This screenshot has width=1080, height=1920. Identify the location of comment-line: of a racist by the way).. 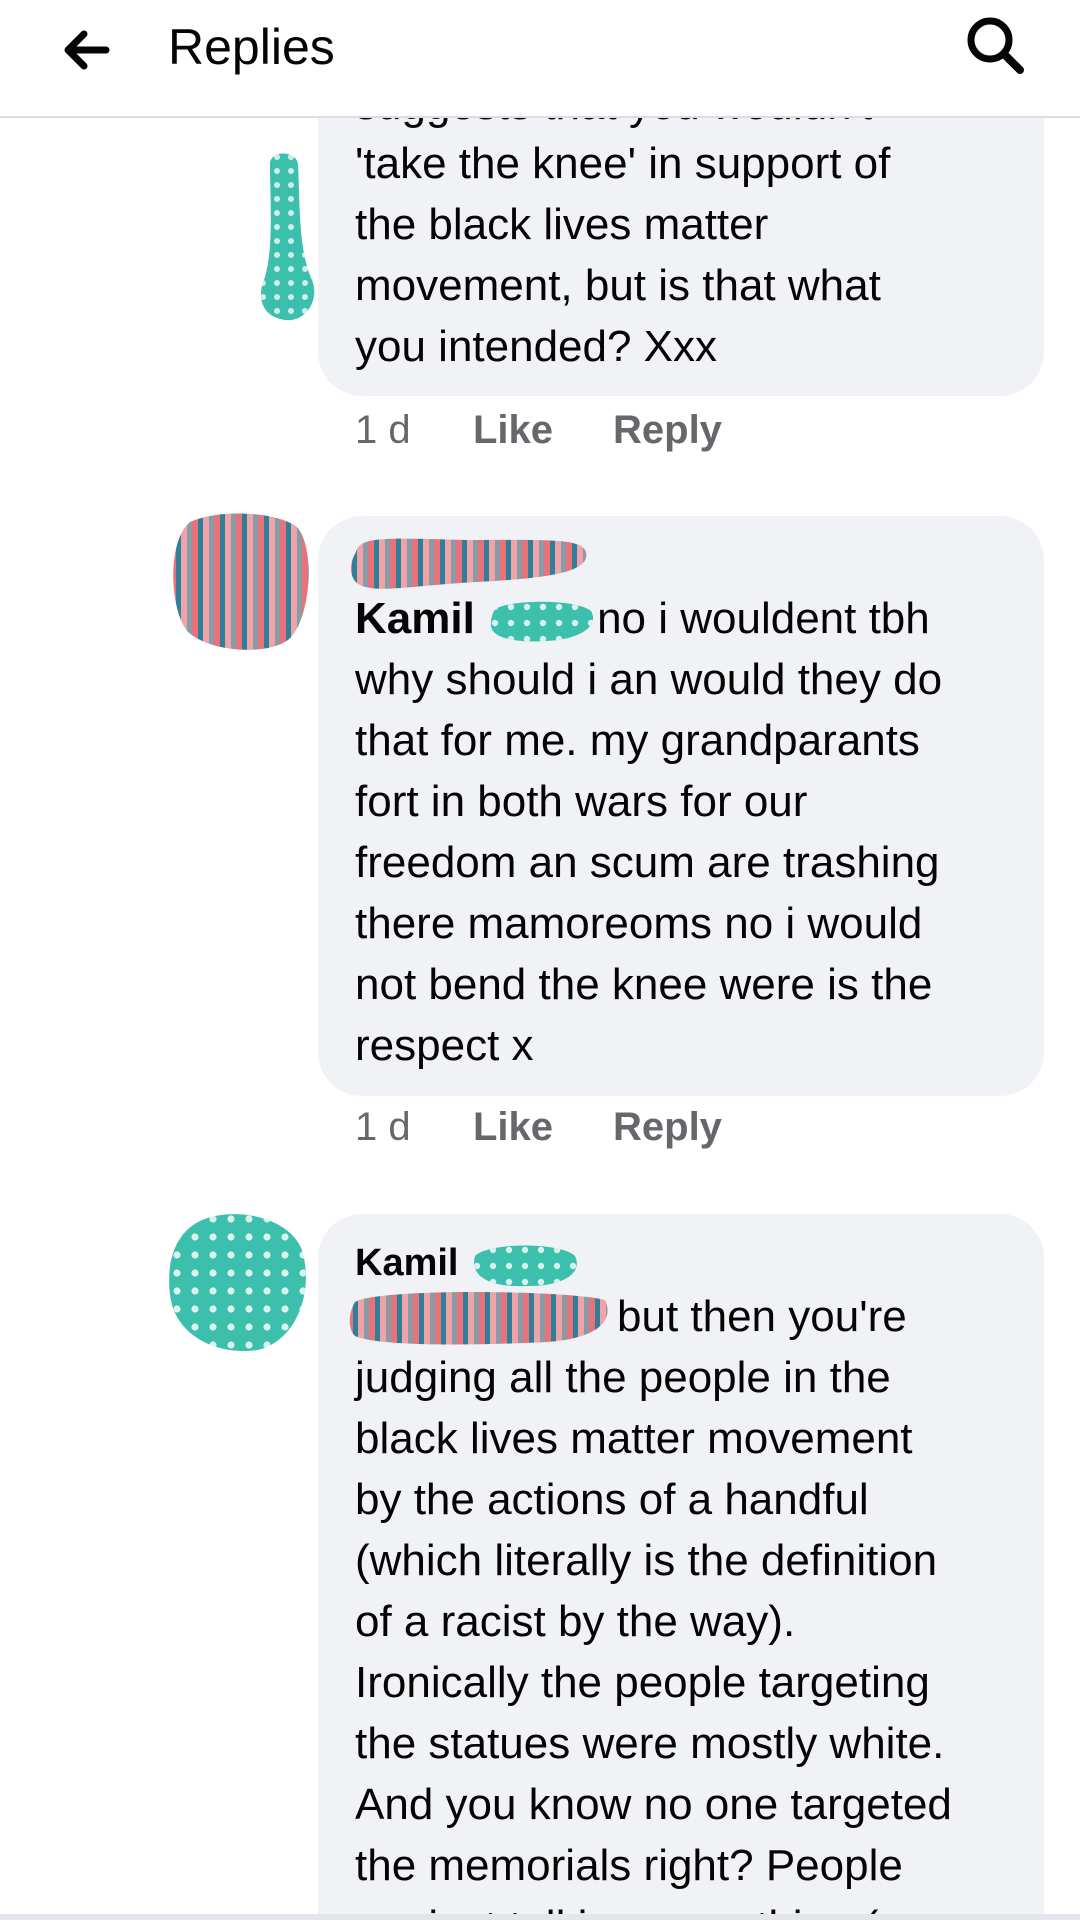
(575, 1621).